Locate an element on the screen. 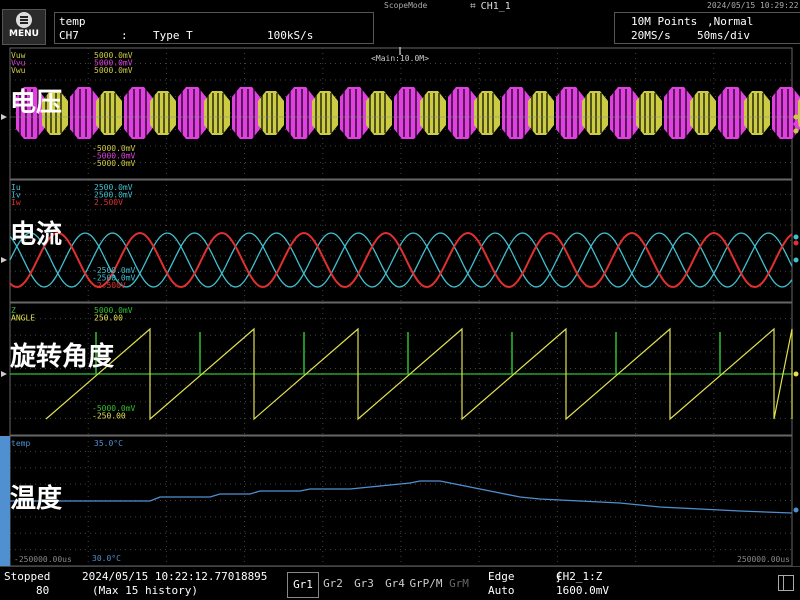  channel-name-iw: Iw is located at coordinates (16, 202).